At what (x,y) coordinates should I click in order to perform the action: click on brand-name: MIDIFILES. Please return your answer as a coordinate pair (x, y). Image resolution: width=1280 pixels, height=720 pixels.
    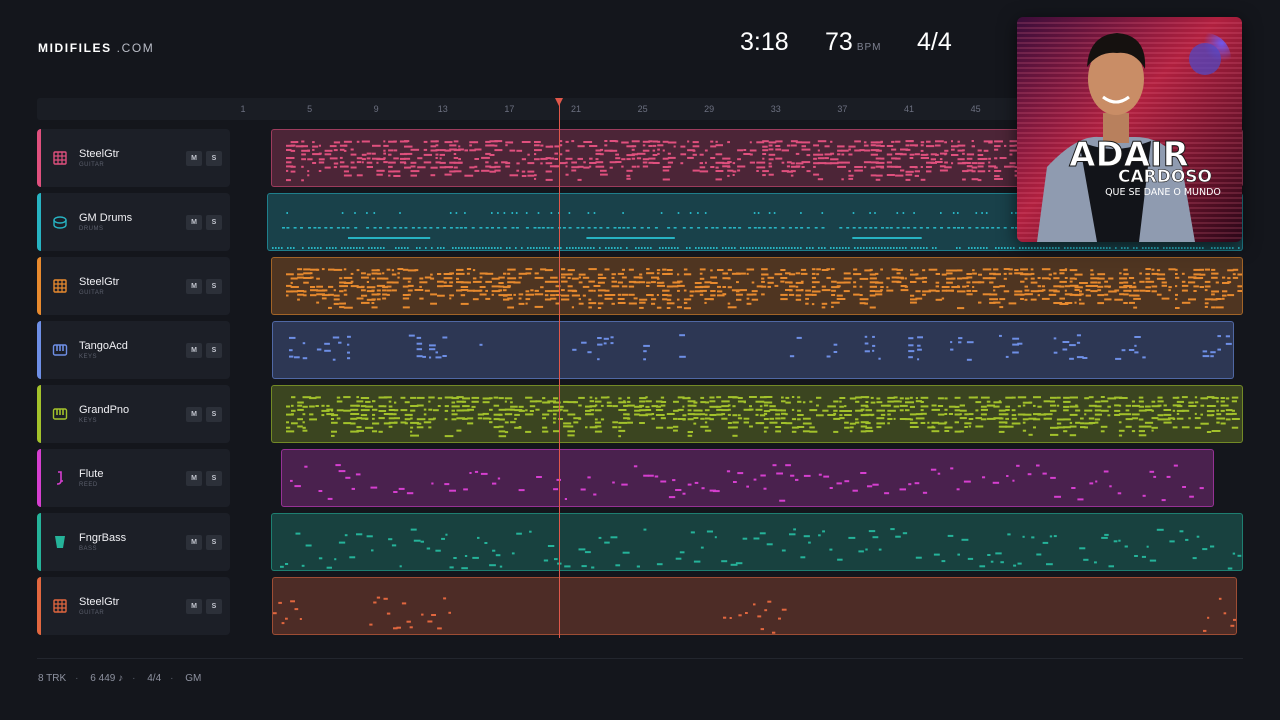
    Looking at the image, I should click on (75, 48).